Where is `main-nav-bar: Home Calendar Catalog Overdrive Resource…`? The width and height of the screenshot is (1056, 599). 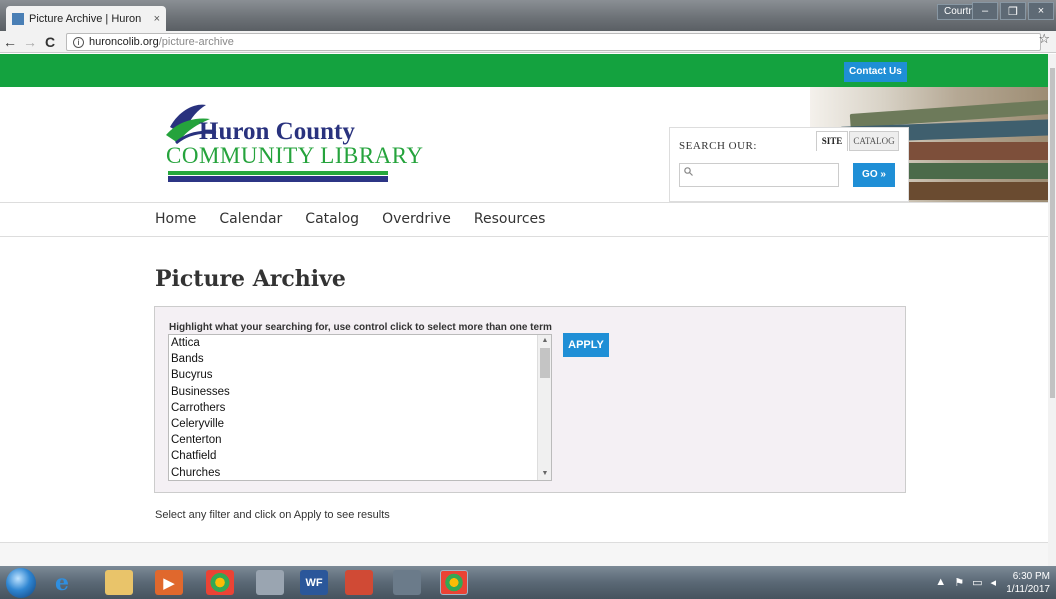
main-nav-bar: Home Calendar Catalog Overdrive Resource… is located at coordinates (528, 219).